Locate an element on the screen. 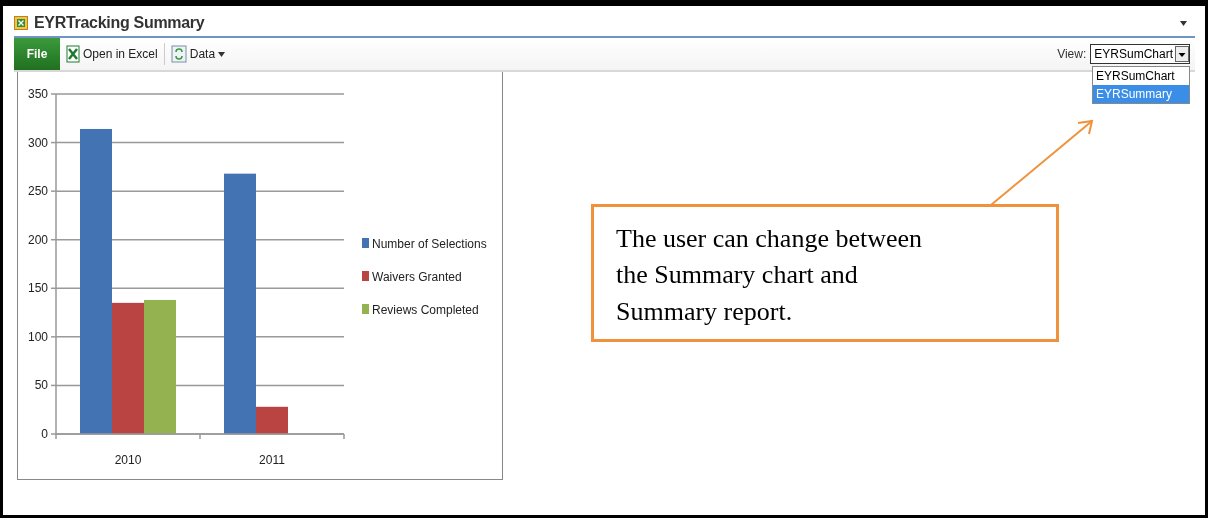 Image resolution: width=1208 pixels, height=518 pixels. legend-label: Reviews Completed is located at coordinates (425, 310).